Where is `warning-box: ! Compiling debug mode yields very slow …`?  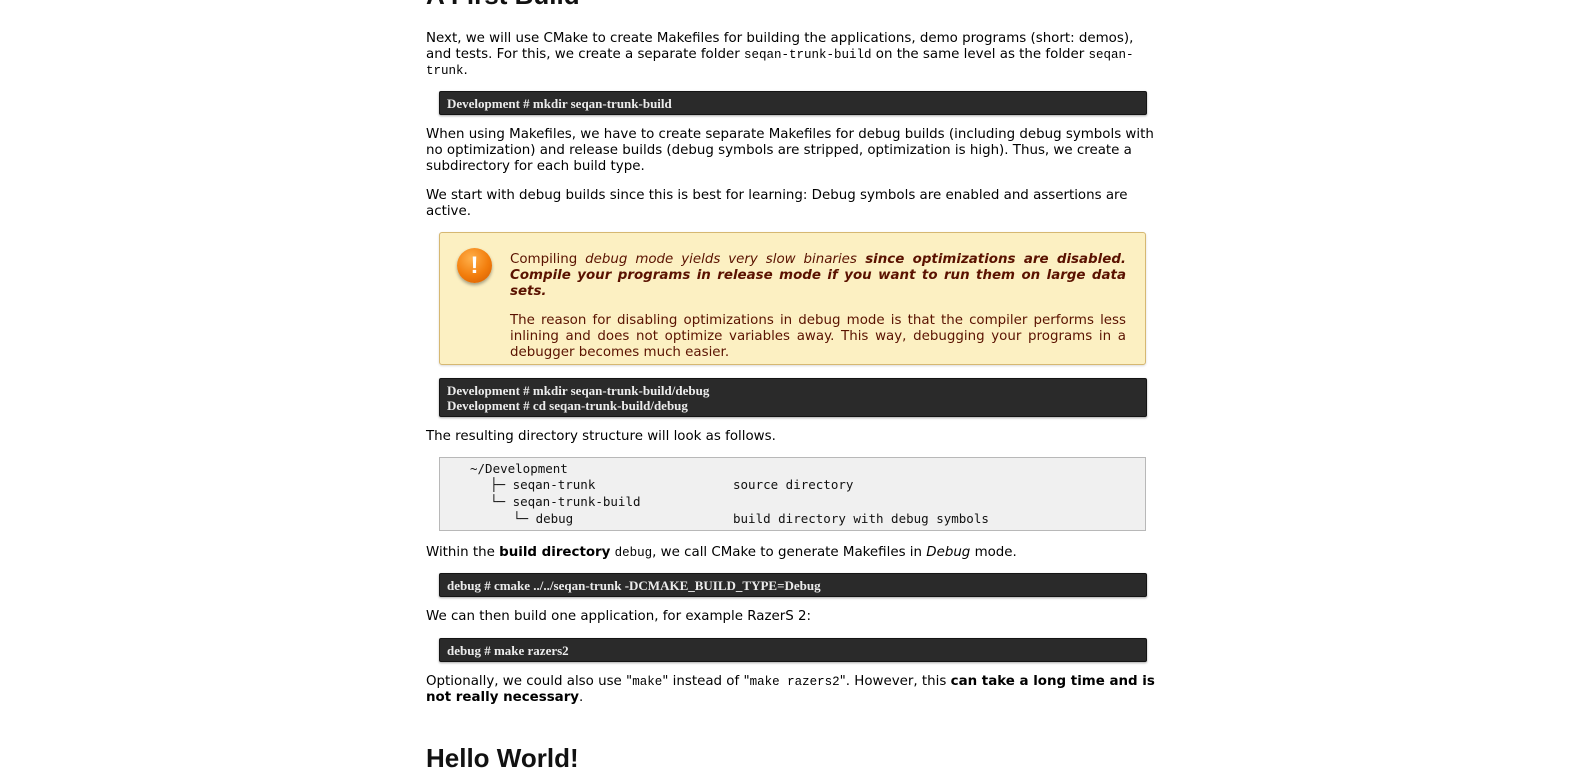
warning-box: ! Compiling debug mode yields very slow … is located at coordinates (792, 298).